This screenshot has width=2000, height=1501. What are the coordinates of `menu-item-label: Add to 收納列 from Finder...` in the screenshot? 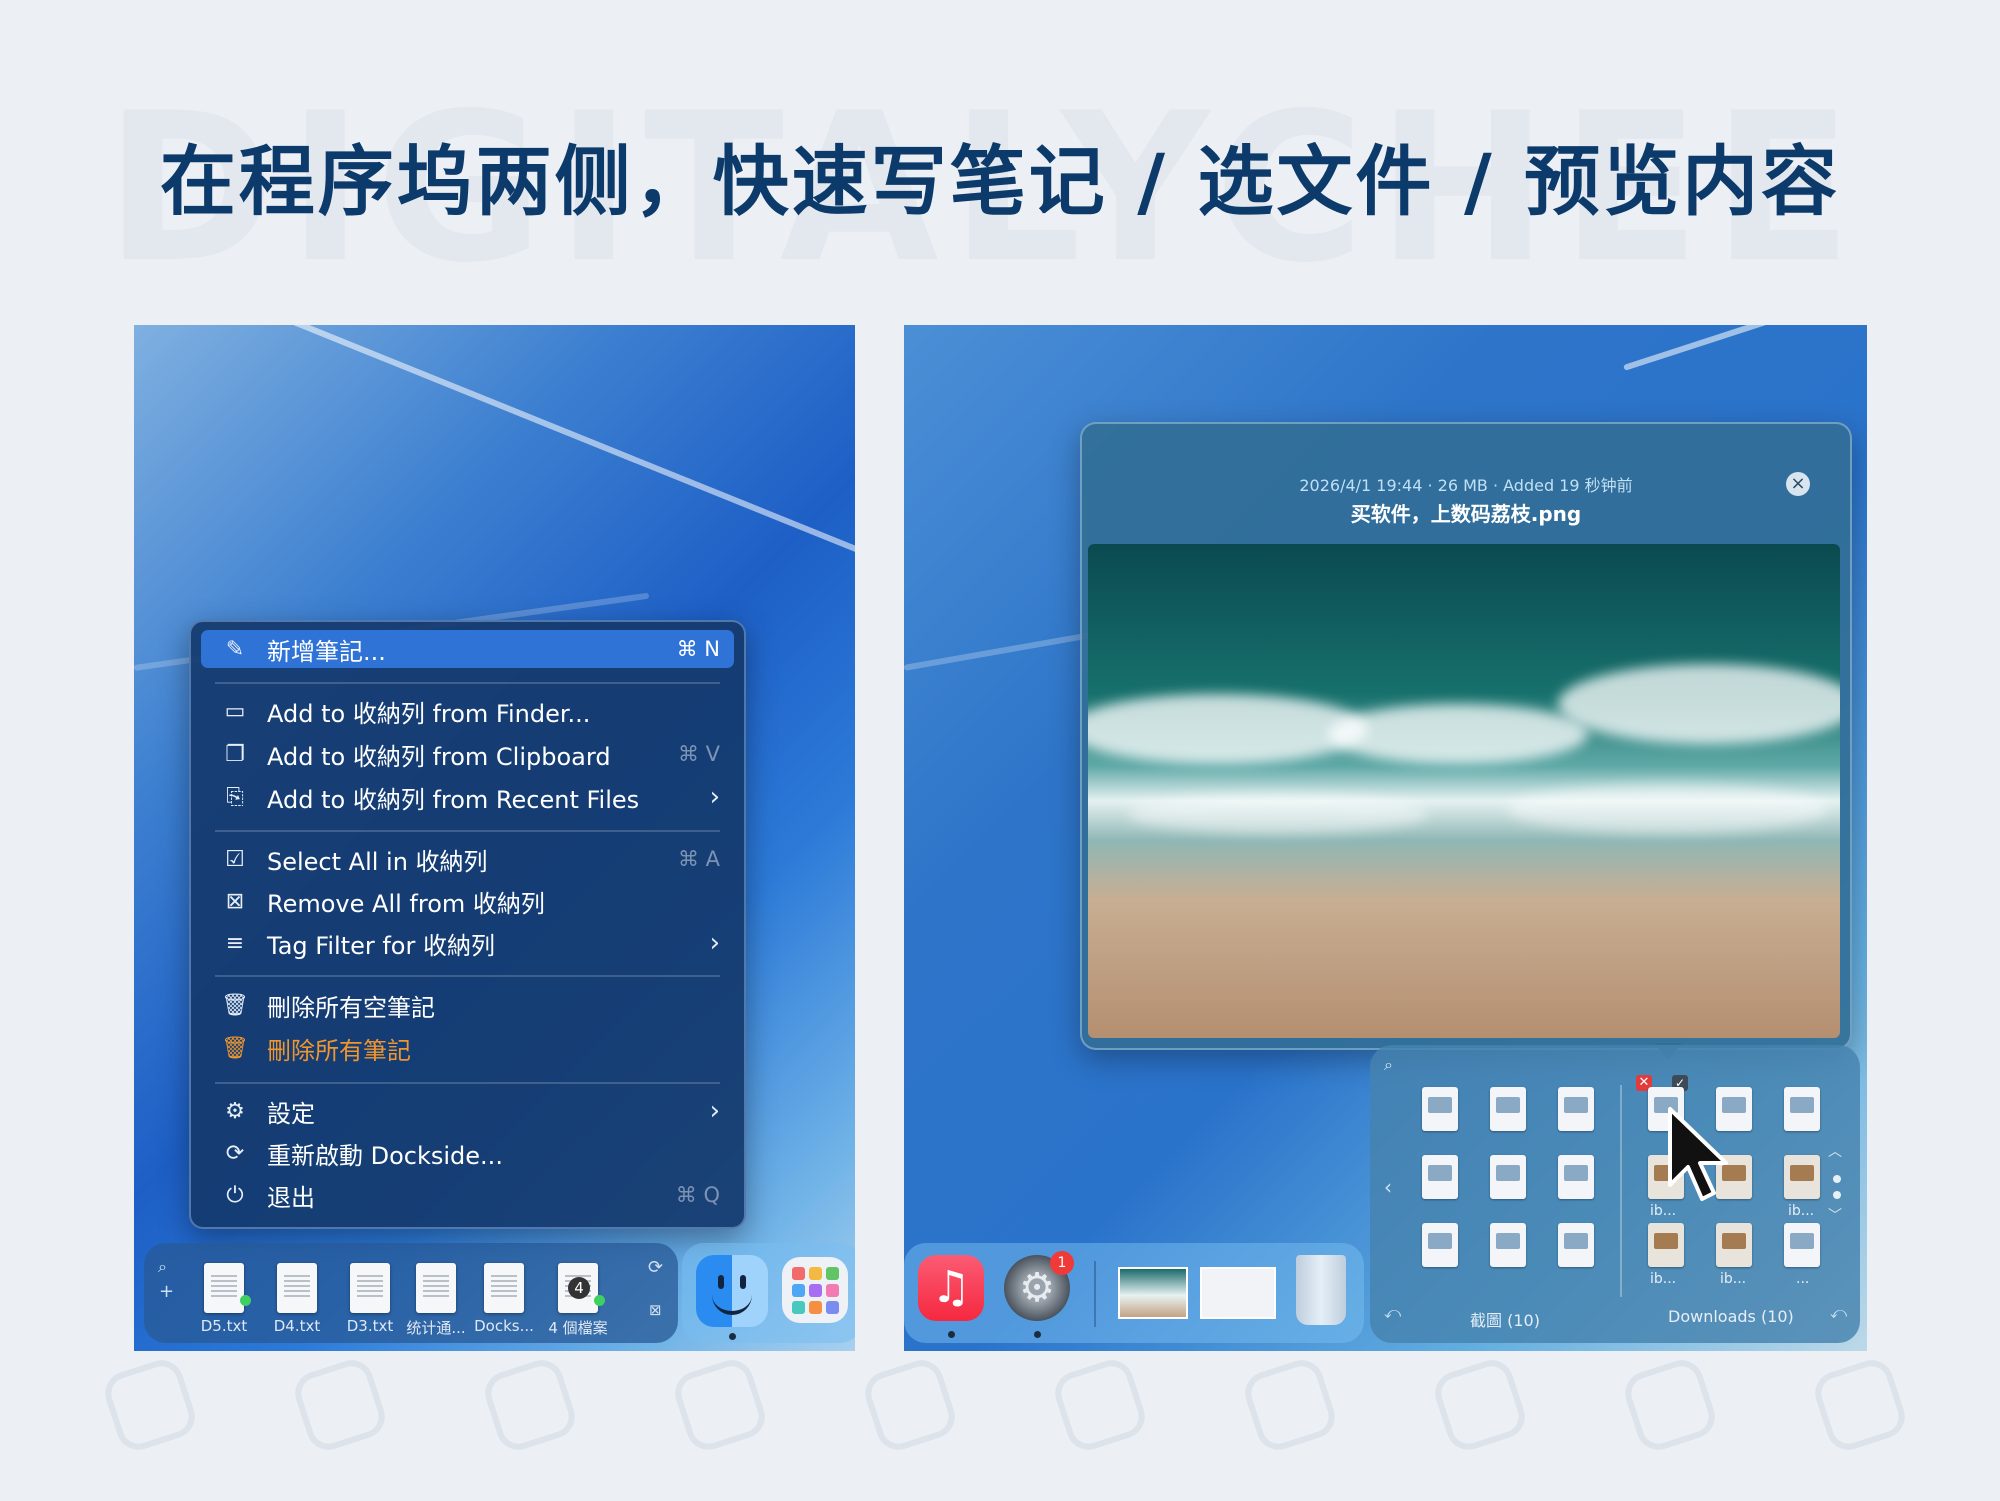 It's located at (429, 713).